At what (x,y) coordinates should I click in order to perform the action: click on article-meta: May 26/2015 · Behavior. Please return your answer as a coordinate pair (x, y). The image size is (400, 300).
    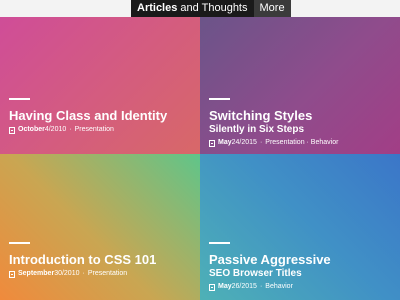
    Looking at the image, I should click on (300, 287).